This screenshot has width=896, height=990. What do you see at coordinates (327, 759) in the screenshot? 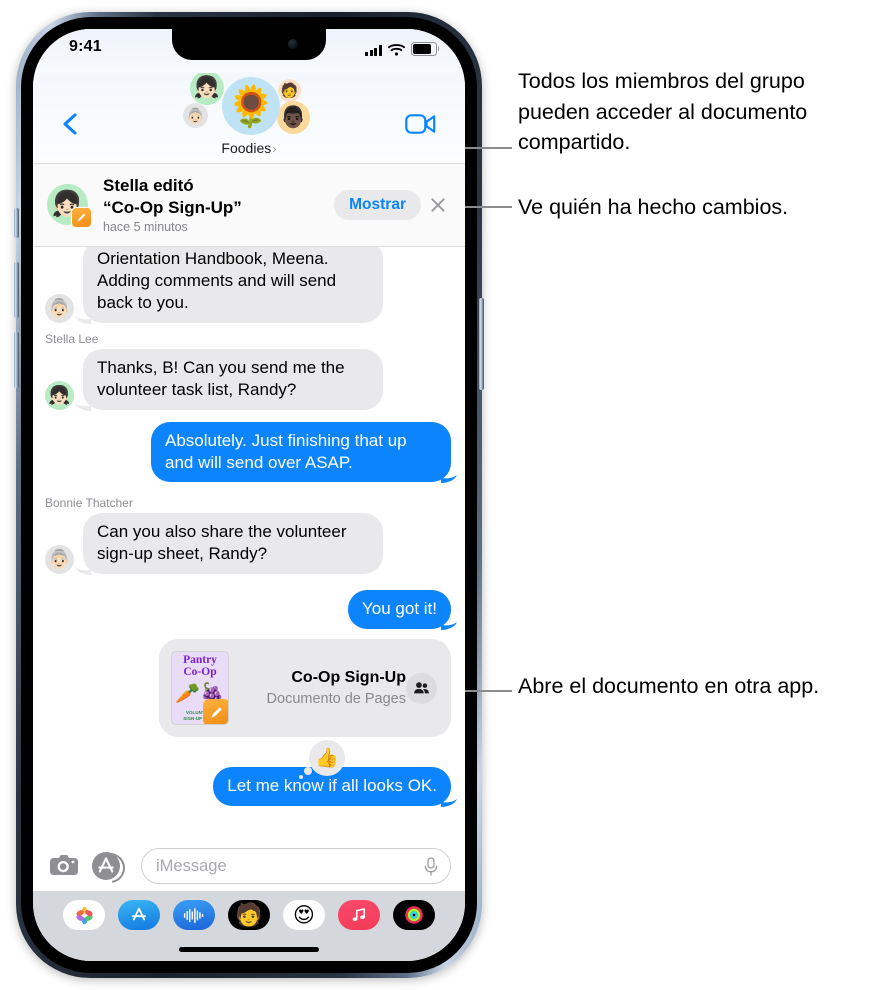
I see `thumbs-up-icon: 👍` at bounding box center [327, 759].